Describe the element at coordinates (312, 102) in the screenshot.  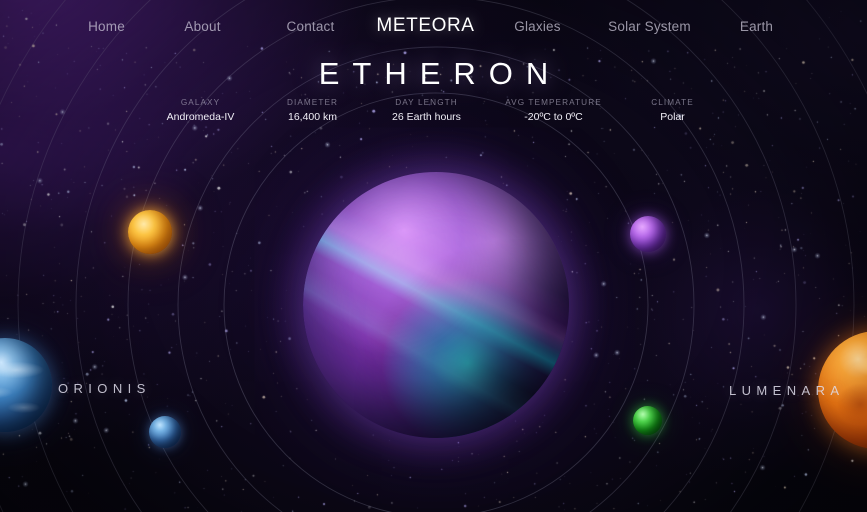
I see `stat-label: DIAMETER` at that location.